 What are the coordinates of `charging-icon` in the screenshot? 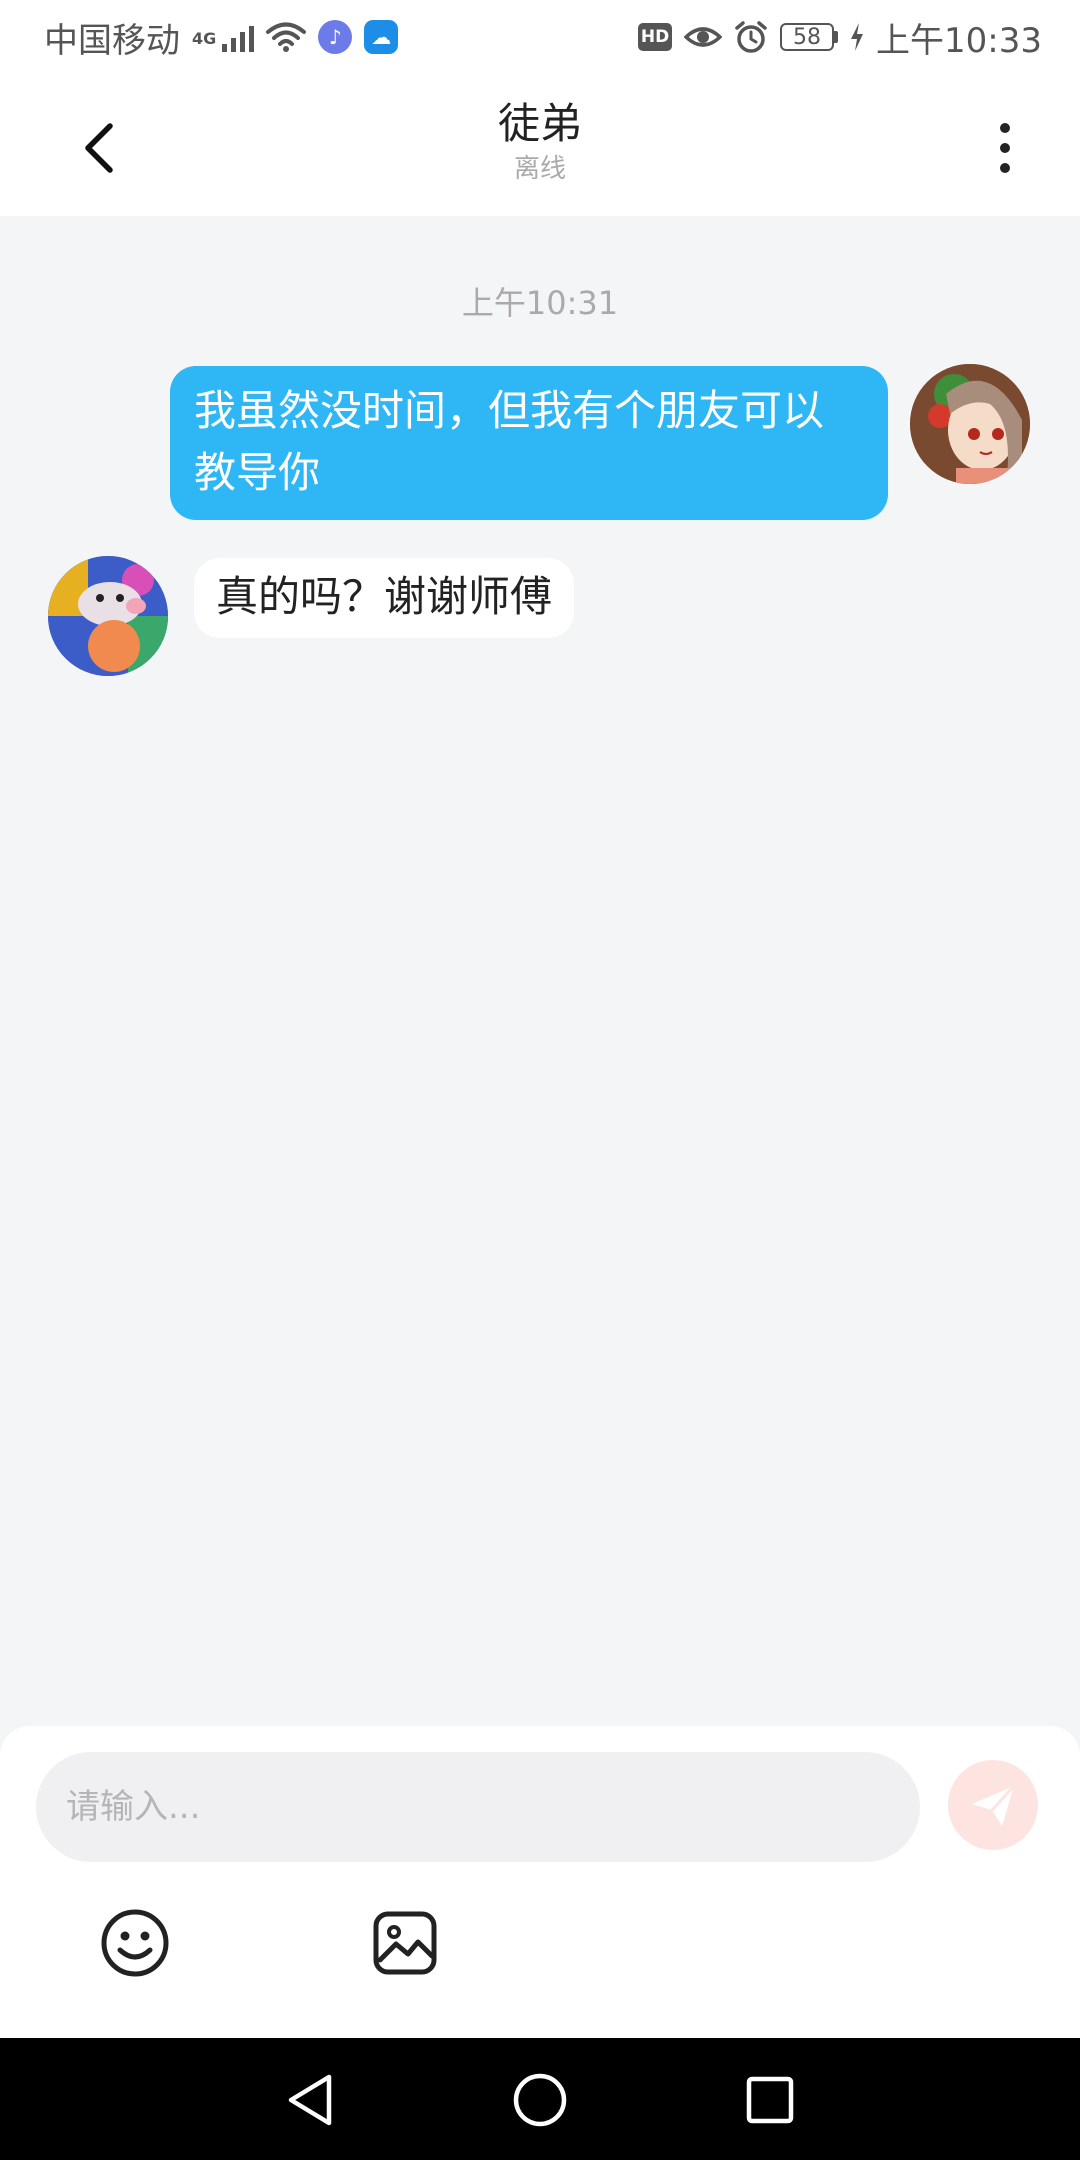 It's located at (857, 37).